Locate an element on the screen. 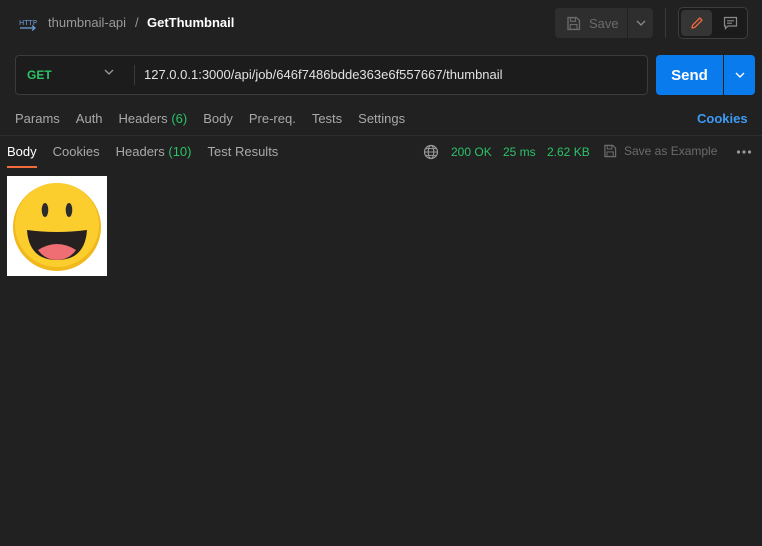 This screenshot has width=762, height=546. response-time: 25 ms is located at coordinates (519, 152).